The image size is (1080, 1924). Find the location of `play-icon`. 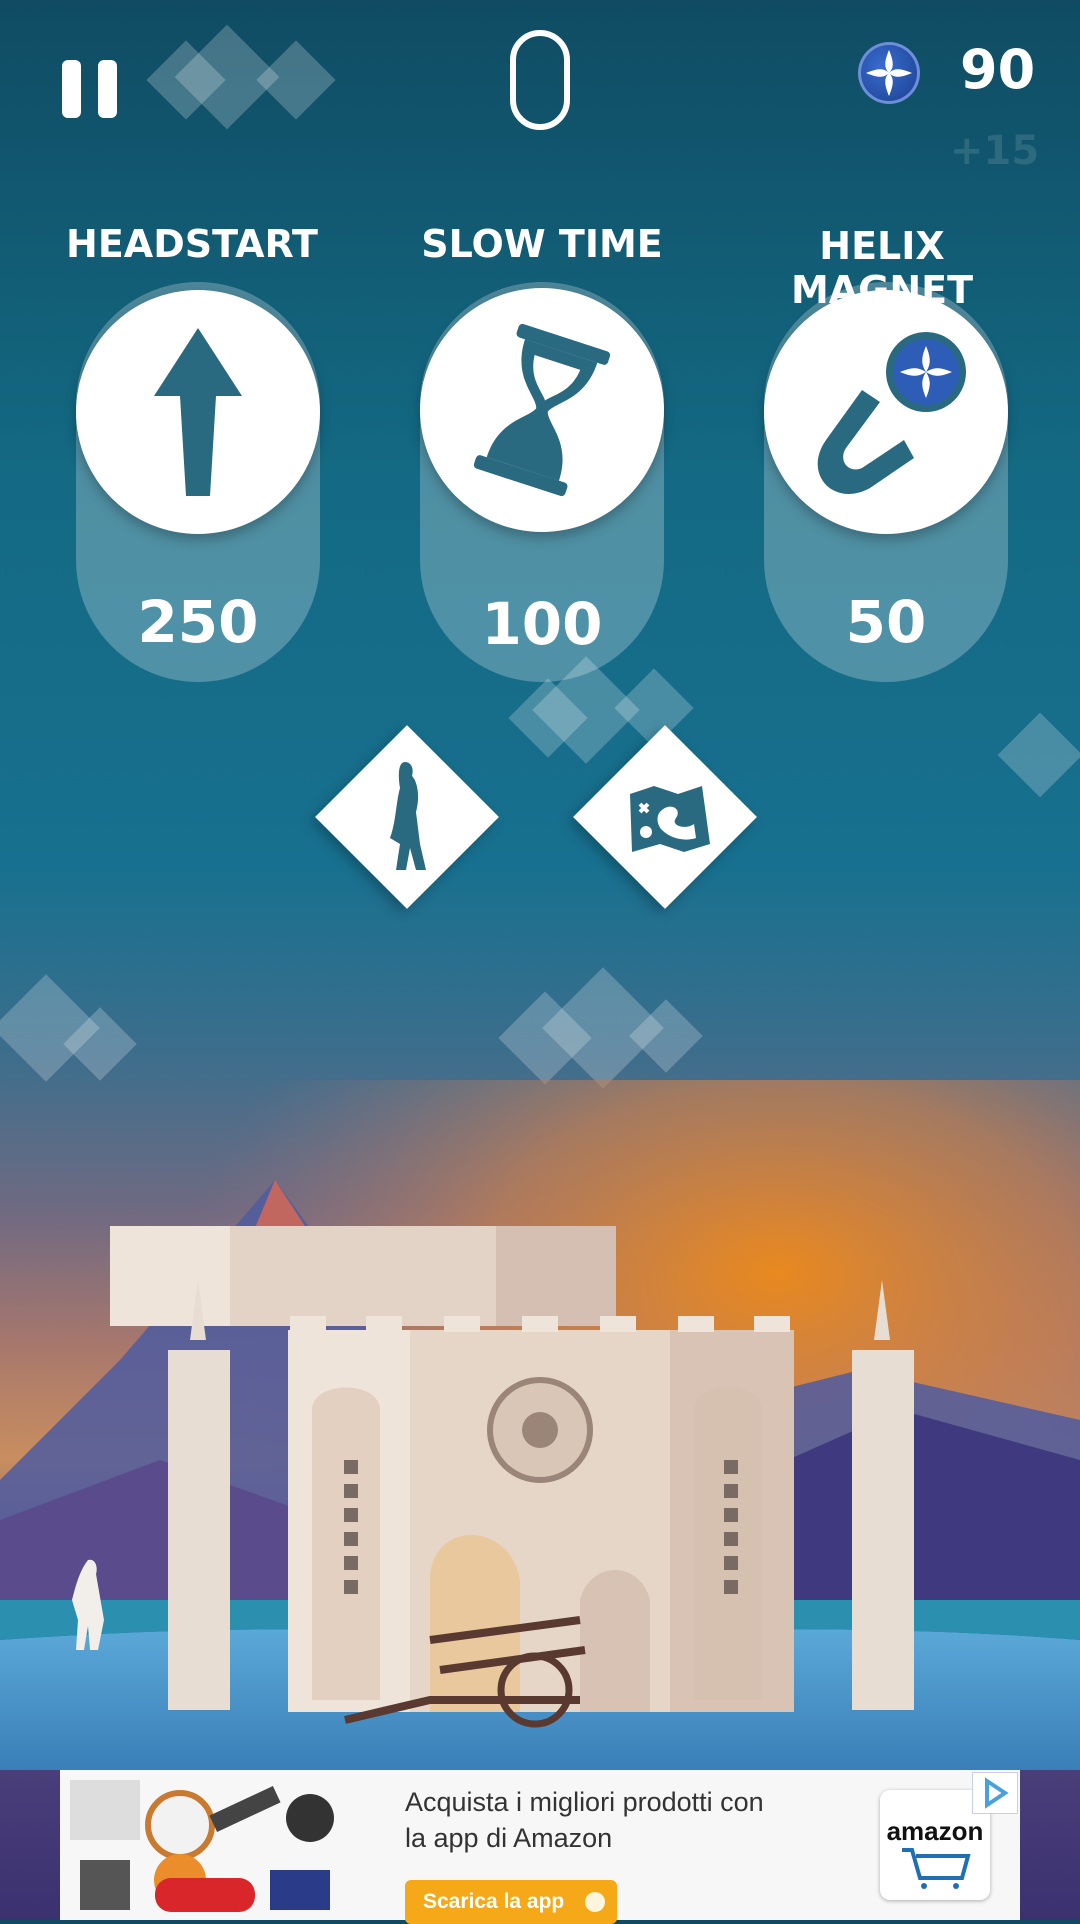

play-icon is located at coordinates (595, 1902).